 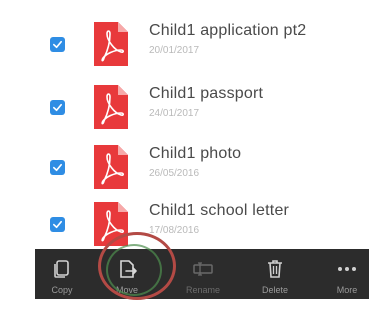 What do you see at coordinates (275, 269) in the screenshot?
I see `trash-icon` at bounding box center [275, 269].